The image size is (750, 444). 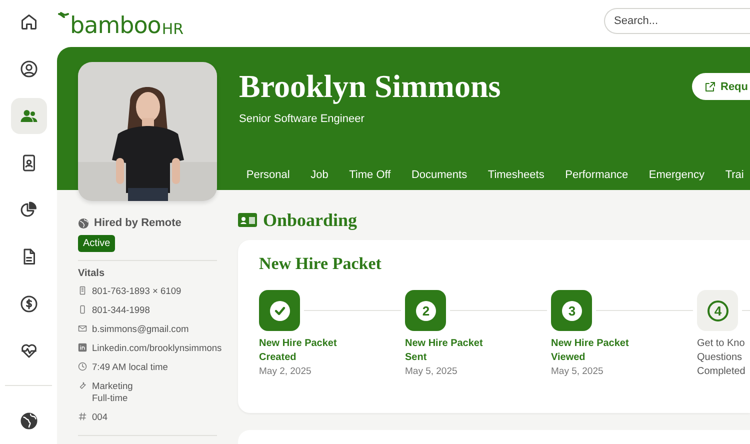 What do you see at coordinates (29, 304) in the screenshot?
I see `dollar-icon` at bounding box center [29, 304].